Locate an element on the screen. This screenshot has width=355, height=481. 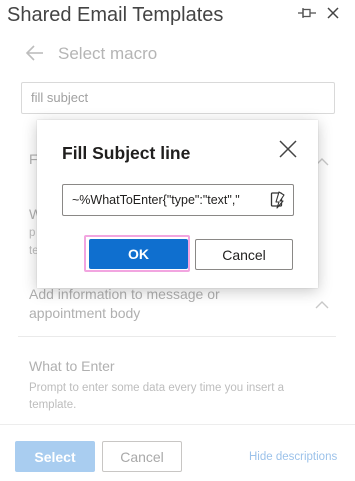
macro-insert-icon is located at coordinates (278, 200).